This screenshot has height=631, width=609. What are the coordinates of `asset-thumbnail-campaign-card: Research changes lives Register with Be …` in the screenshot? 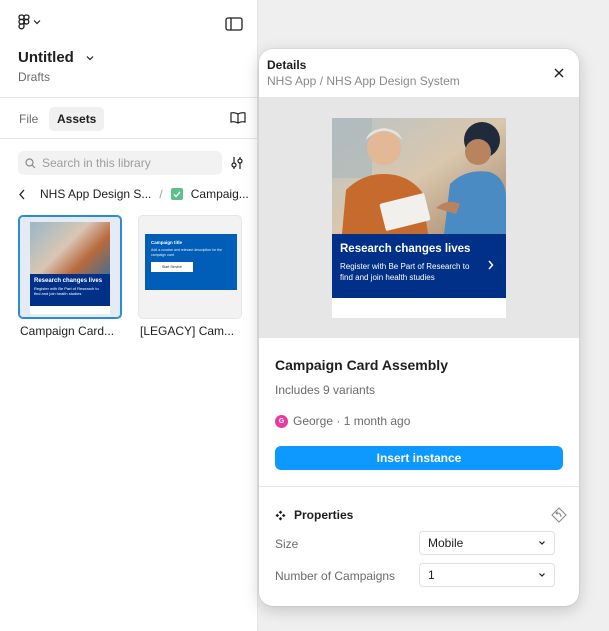 It's located at (70, 267).